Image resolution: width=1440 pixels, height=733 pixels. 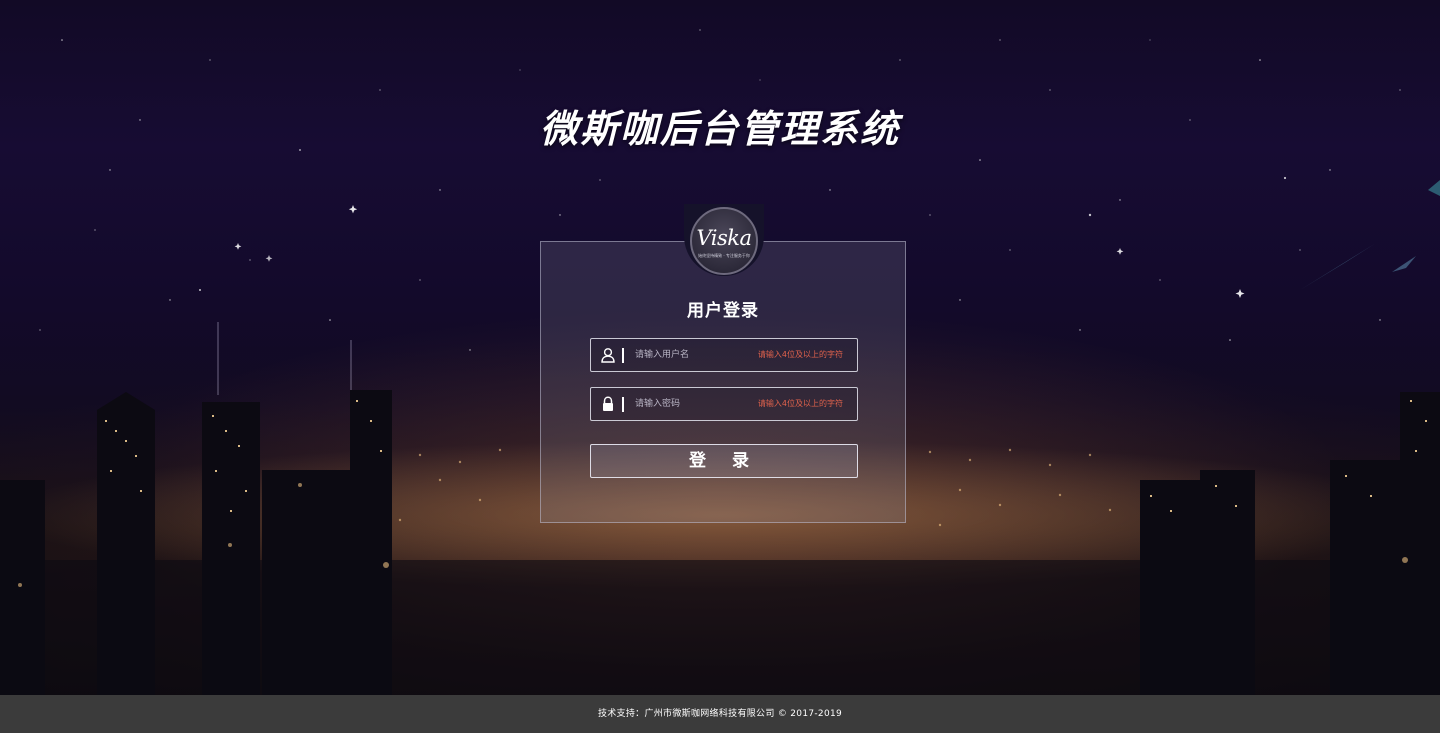 What do you see at coordinates (724, 461) in the screenshot?
I see `login-button: 登 录` at bounding box center [724, 461].